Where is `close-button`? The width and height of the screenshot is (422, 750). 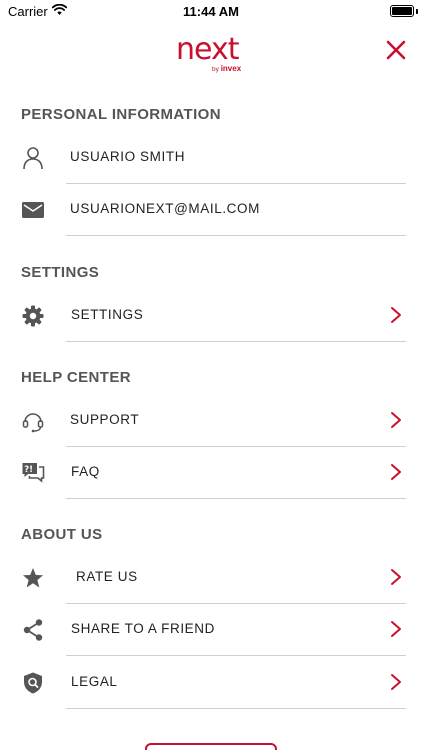
close-button is located at coordinates (396, 50).